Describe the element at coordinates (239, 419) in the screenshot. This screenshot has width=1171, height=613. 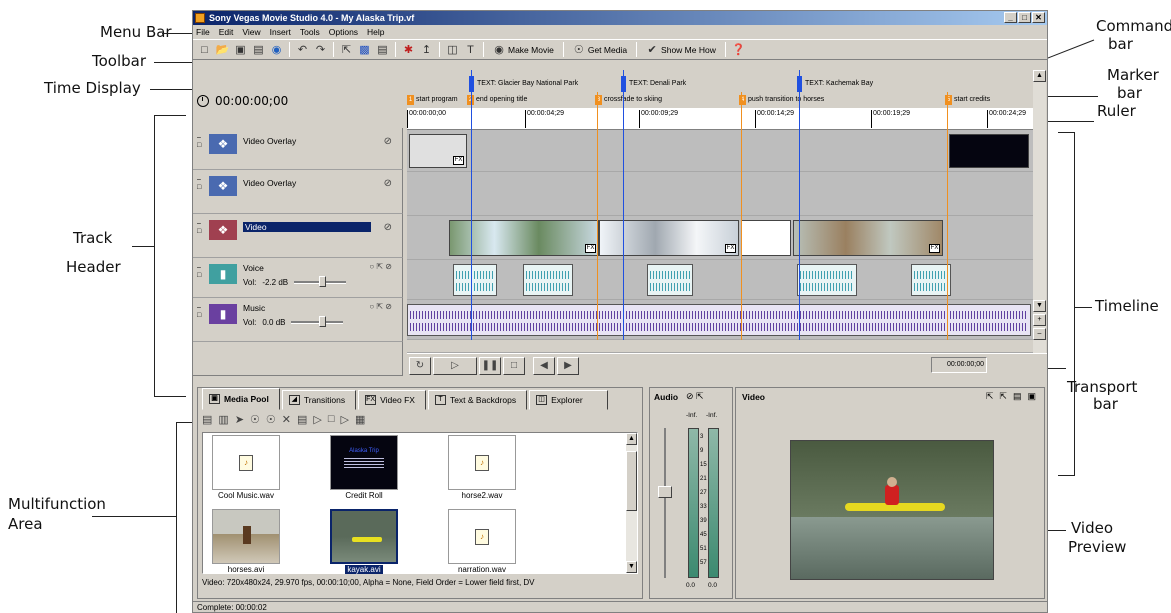
I see `get-media-web-icon: ➤` at that location.